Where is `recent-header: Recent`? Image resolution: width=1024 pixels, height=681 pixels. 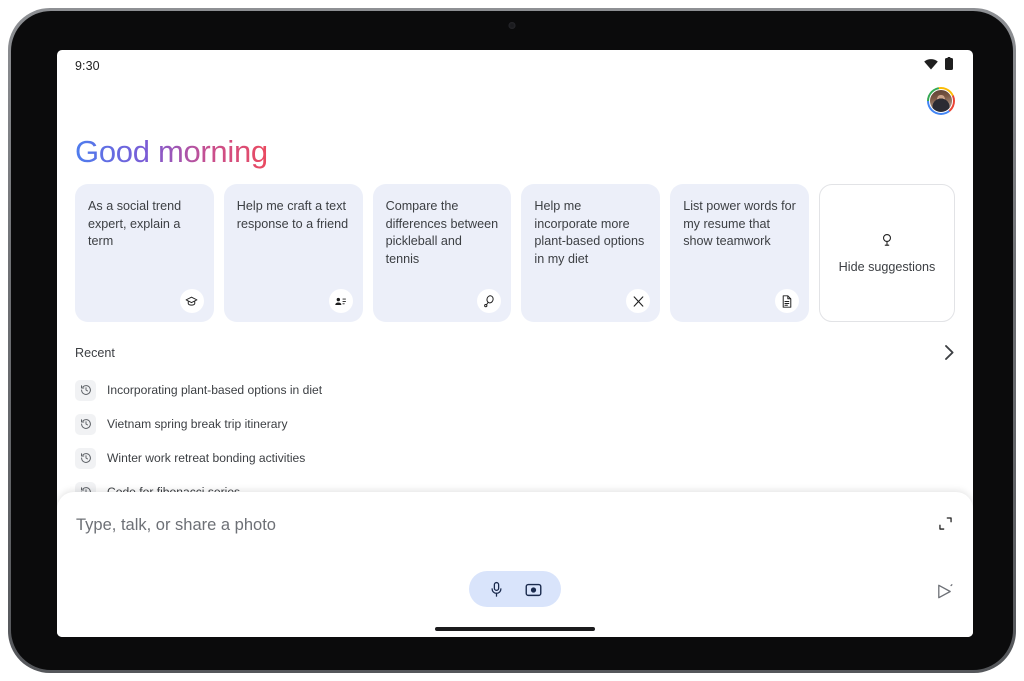 recent-header: Recent is located at coordinates (515, 352).